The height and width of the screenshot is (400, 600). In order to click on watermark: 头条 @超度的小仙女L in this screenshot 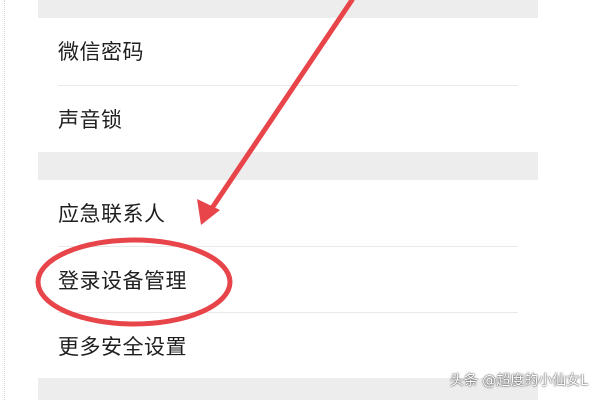, I will do `click(518, 381)`.